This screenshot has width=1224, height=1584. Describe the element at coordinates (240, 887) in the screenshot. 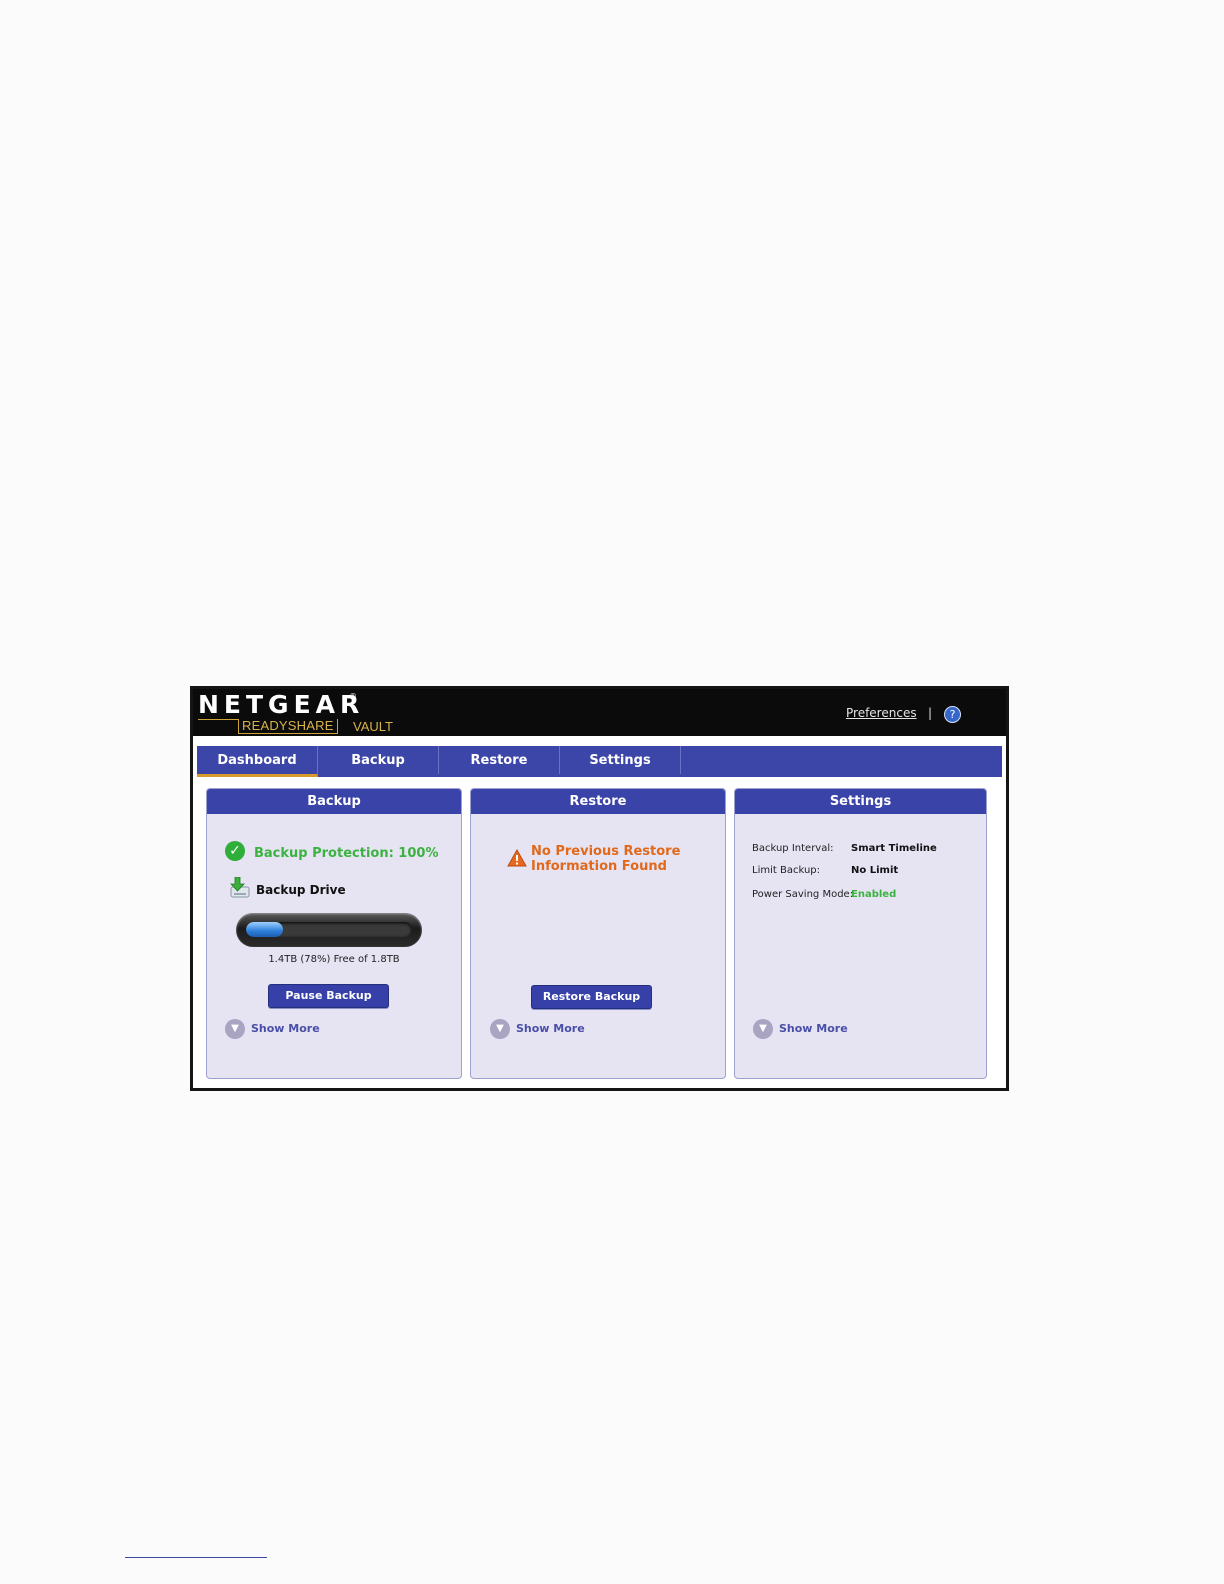

I see `backup-drive-icon` at that location.